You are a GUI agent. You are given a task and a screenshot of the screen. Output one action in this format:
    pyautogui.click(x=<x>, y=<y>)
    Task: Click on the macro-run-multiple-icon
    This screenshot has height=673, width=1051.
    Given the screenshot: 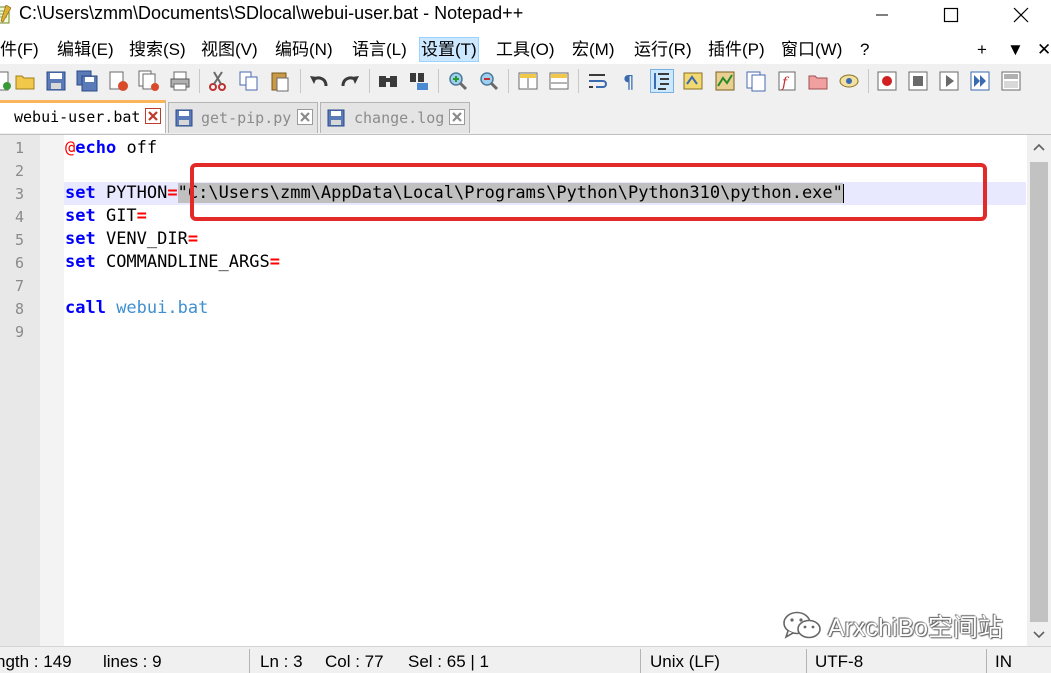 What is the action you would take?
    pyautogui.click(x=980, y=81)
    